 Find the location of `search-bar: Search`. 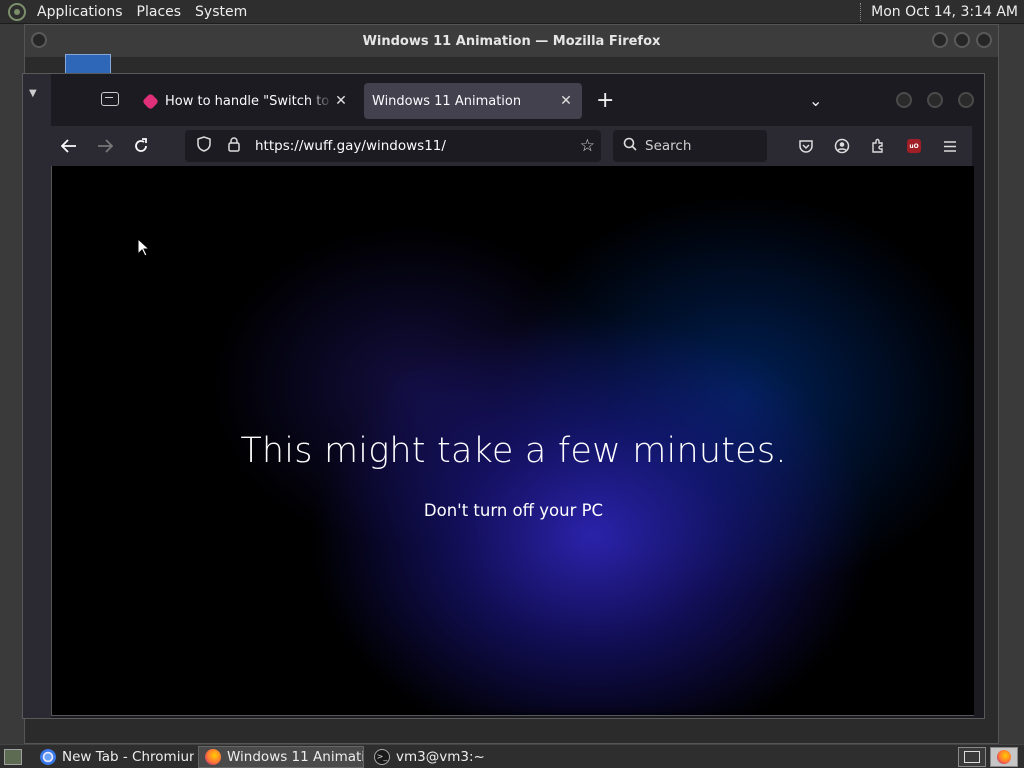

search-bar: Search is located at coordinates (690, 146).